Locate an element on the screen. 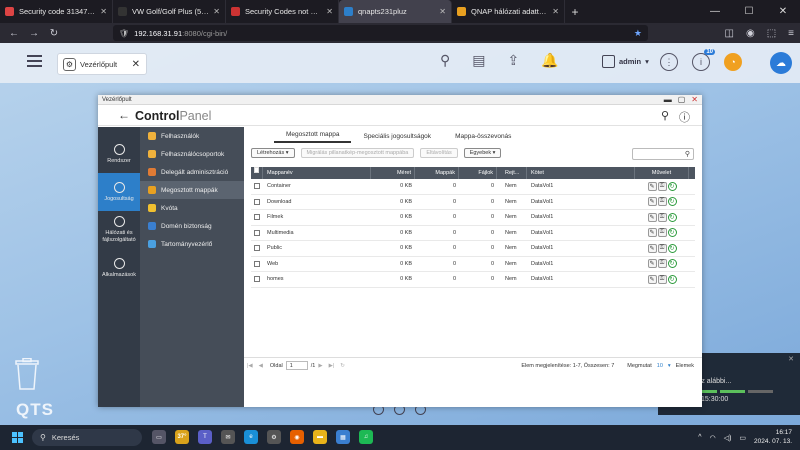 The height and width of the screenshot is (450, 800). control-panel-taskbar-tab: ⚙ Vezérlőpult ✕ is located at coordinates (102, 64).